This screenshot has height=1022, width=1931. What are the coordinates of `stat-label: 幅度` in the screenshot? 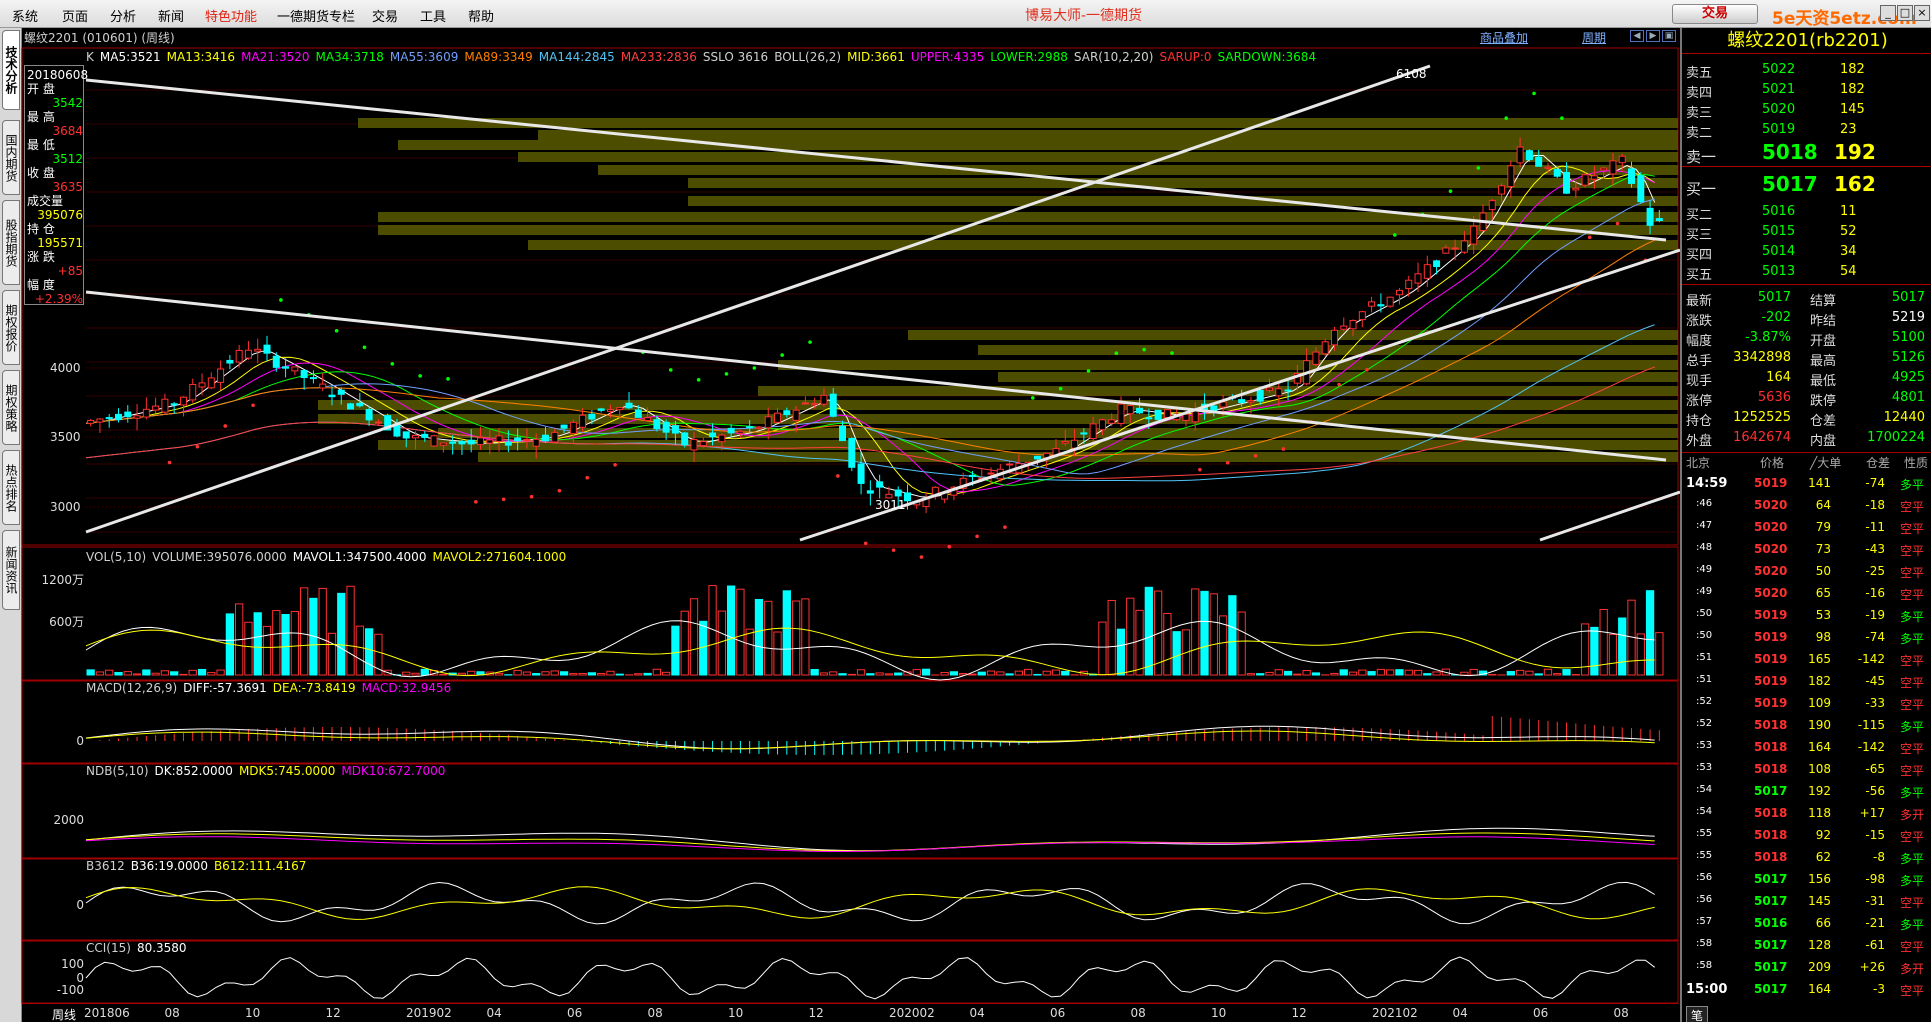 It's located at (1699, 341).